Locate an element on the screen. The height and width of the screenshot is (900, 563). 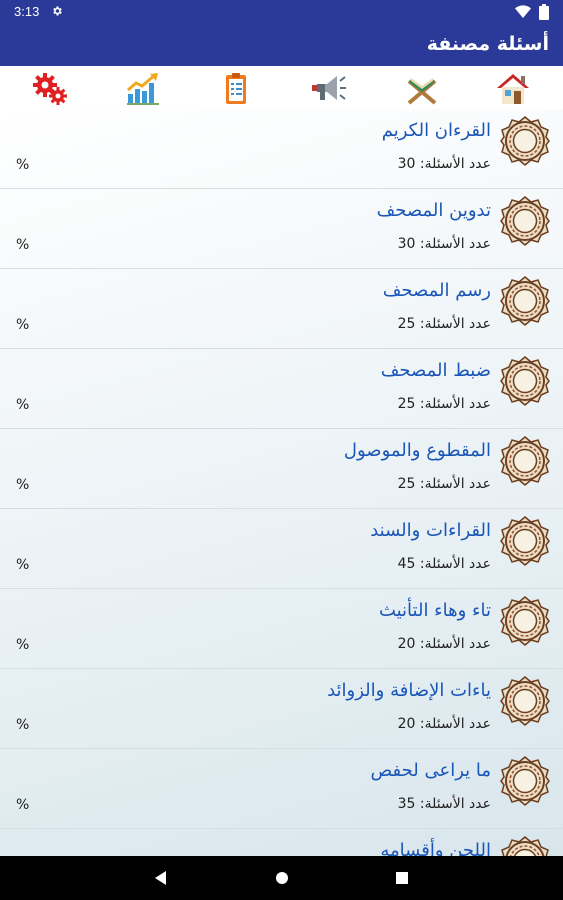
category-row: تاء وهاء التأنيث عدد الأسئلة: 20% is located at coordinates (281, 629).